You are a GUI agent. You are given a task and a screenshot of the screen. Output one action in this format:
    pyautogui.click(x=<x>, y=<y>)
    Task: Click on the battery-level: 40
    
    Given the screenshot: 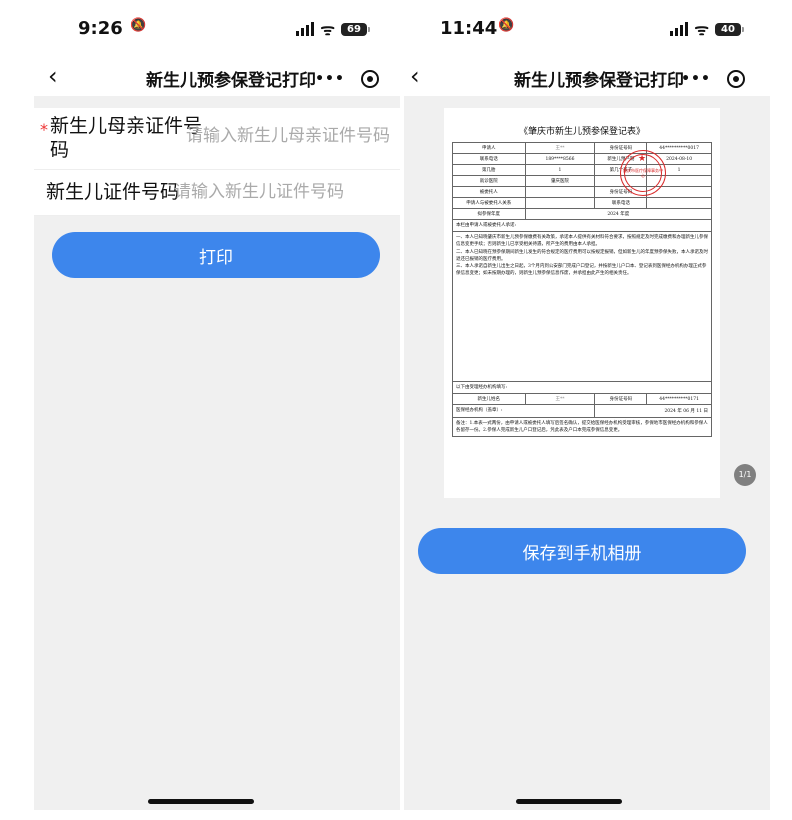 What is the action you would take?
    pyautogui.click(x=728, y=29)
    